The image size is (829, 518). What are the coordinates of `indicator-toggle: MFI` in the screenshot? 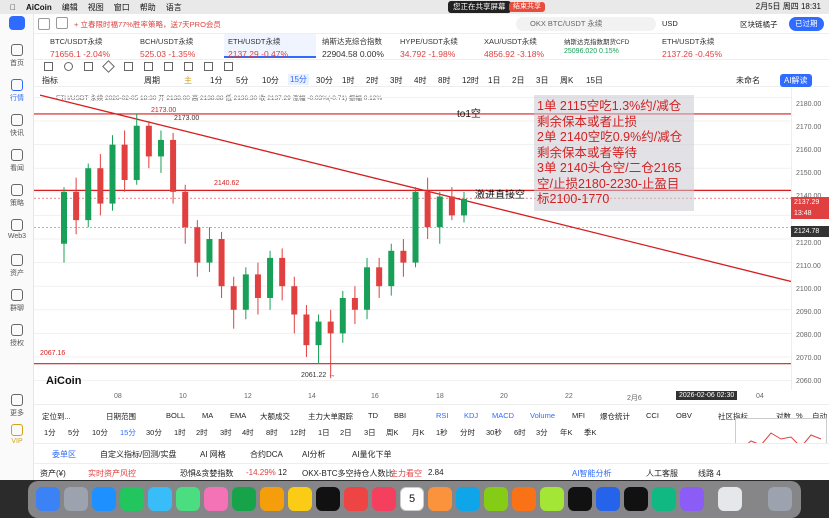 It's located at (578, 415).